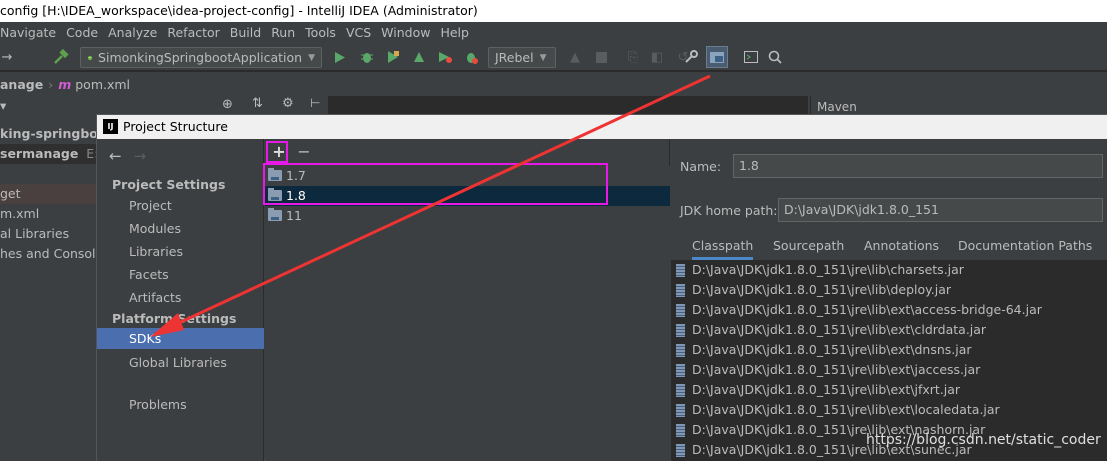 The width and height of the screenshot is (1107, 461). I want to click on profile-icon, so click(419, 57).